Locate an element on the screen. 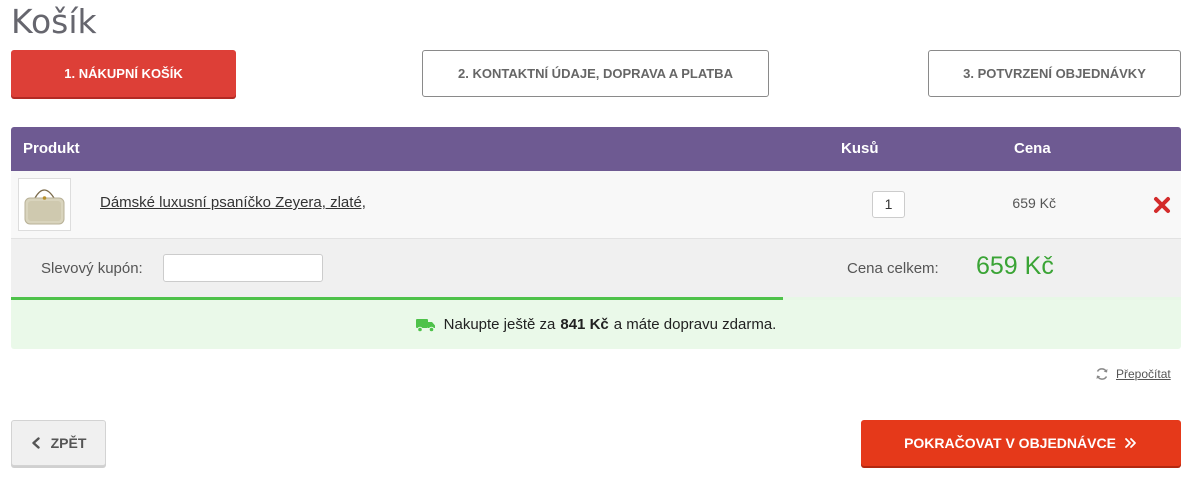 This screenshot has height=477, width=1193. truck-icon is located at coordinates (425, 325).